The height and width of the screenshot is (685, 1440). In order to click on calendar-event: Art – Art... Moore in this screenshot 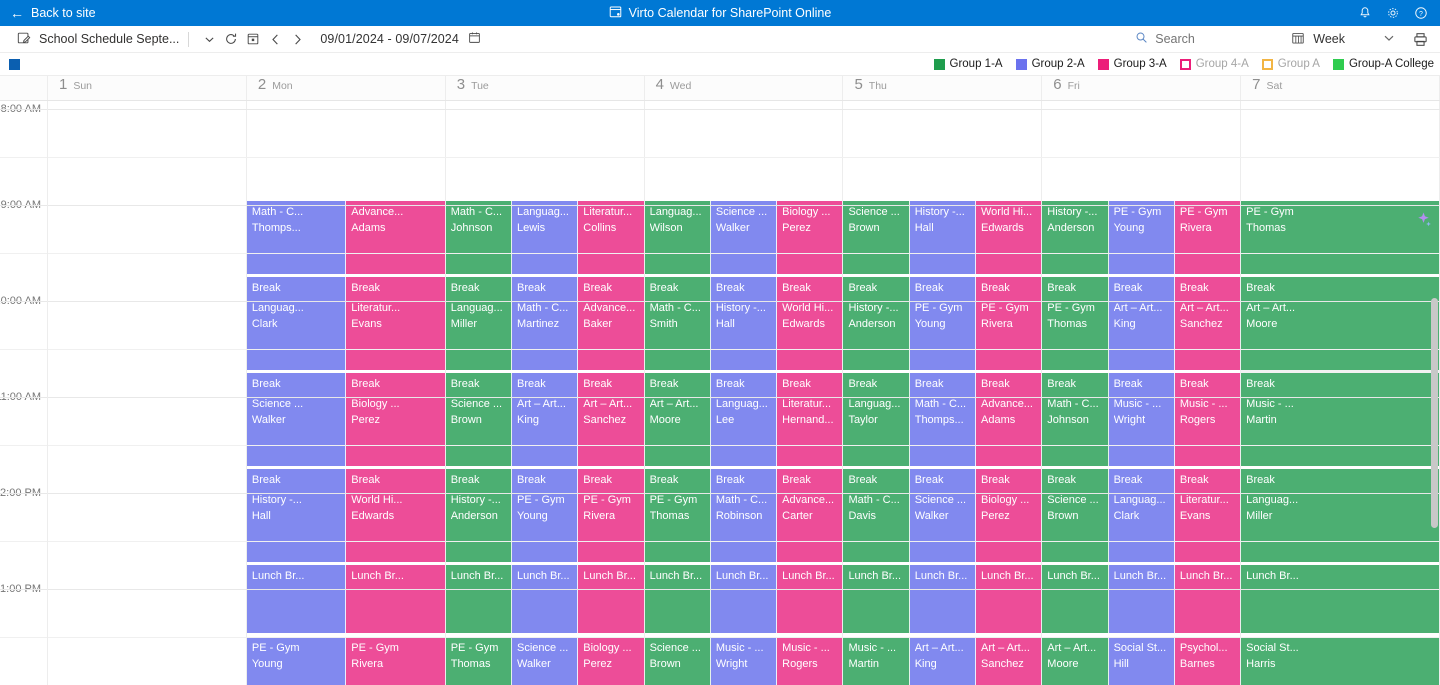, I will do `click(1340, 333)`.